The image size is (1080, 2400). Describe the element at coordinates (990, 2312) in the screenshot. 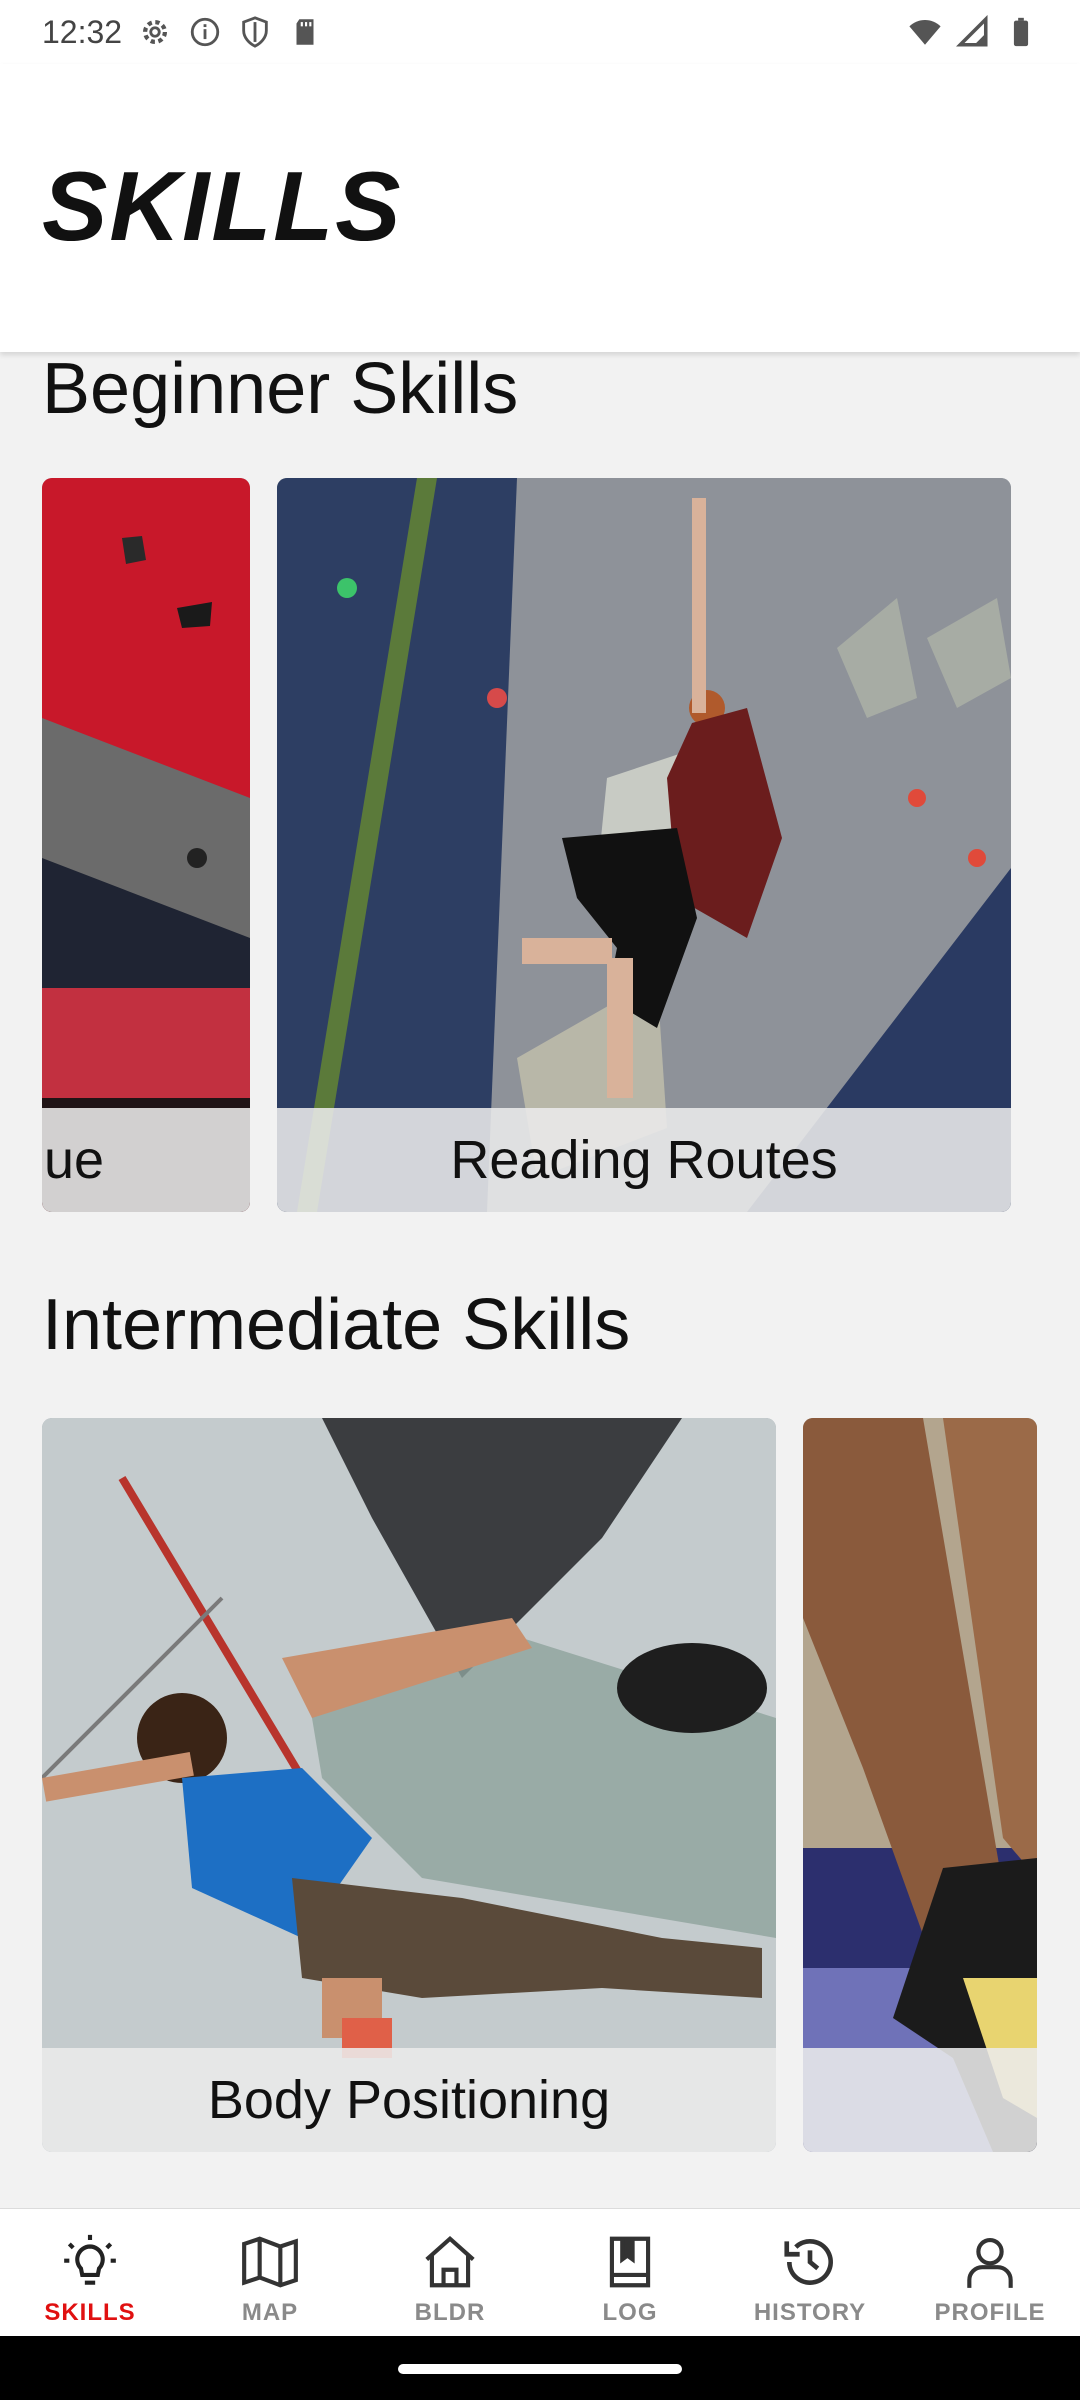

I see `nav-label-profile: PROFILE` at that location.